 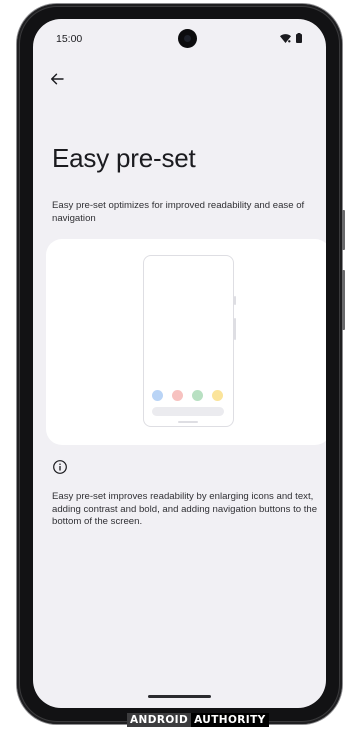 I want to click on volume-button, so click(x=343, y=300).